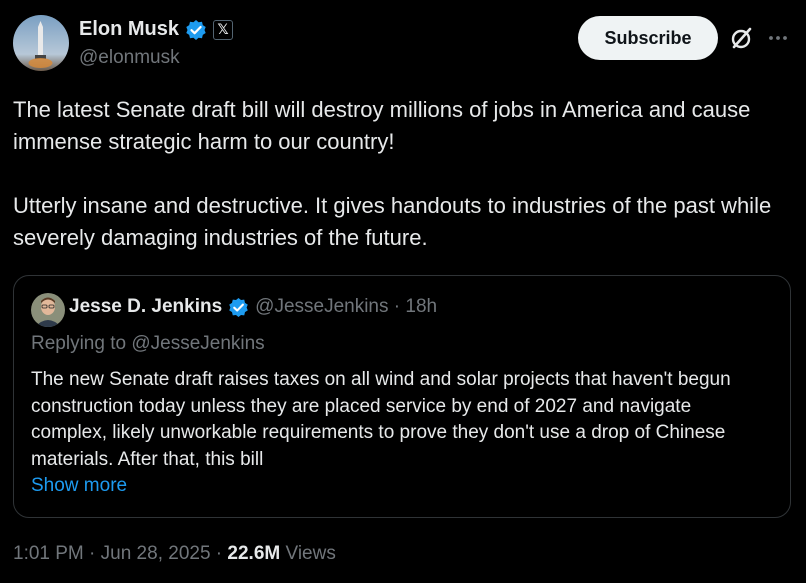 Image resolution: width=806 pixels, height=583 pixels. I want to click on post-meta: 1:01 PM · Jun 28, 2025 · 22.6M Views, so click(174, 554).